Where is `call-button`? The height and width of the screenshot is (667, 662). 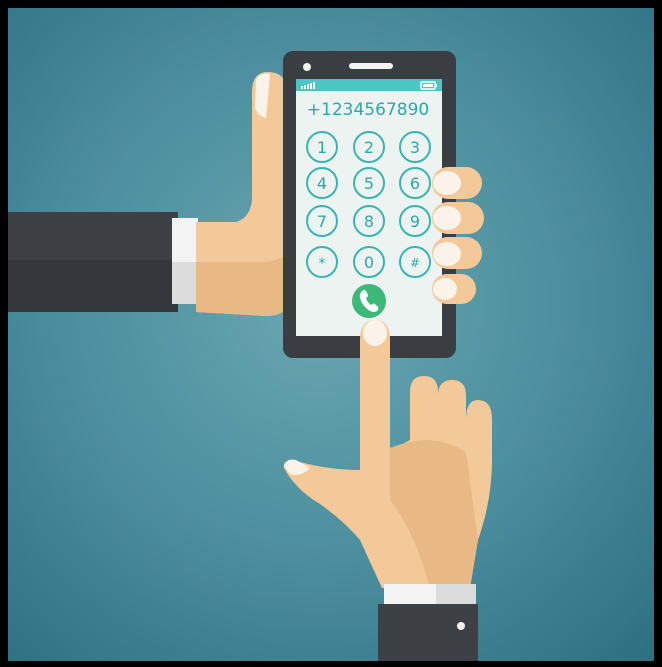 call-button is located at coordinates (369, 301).